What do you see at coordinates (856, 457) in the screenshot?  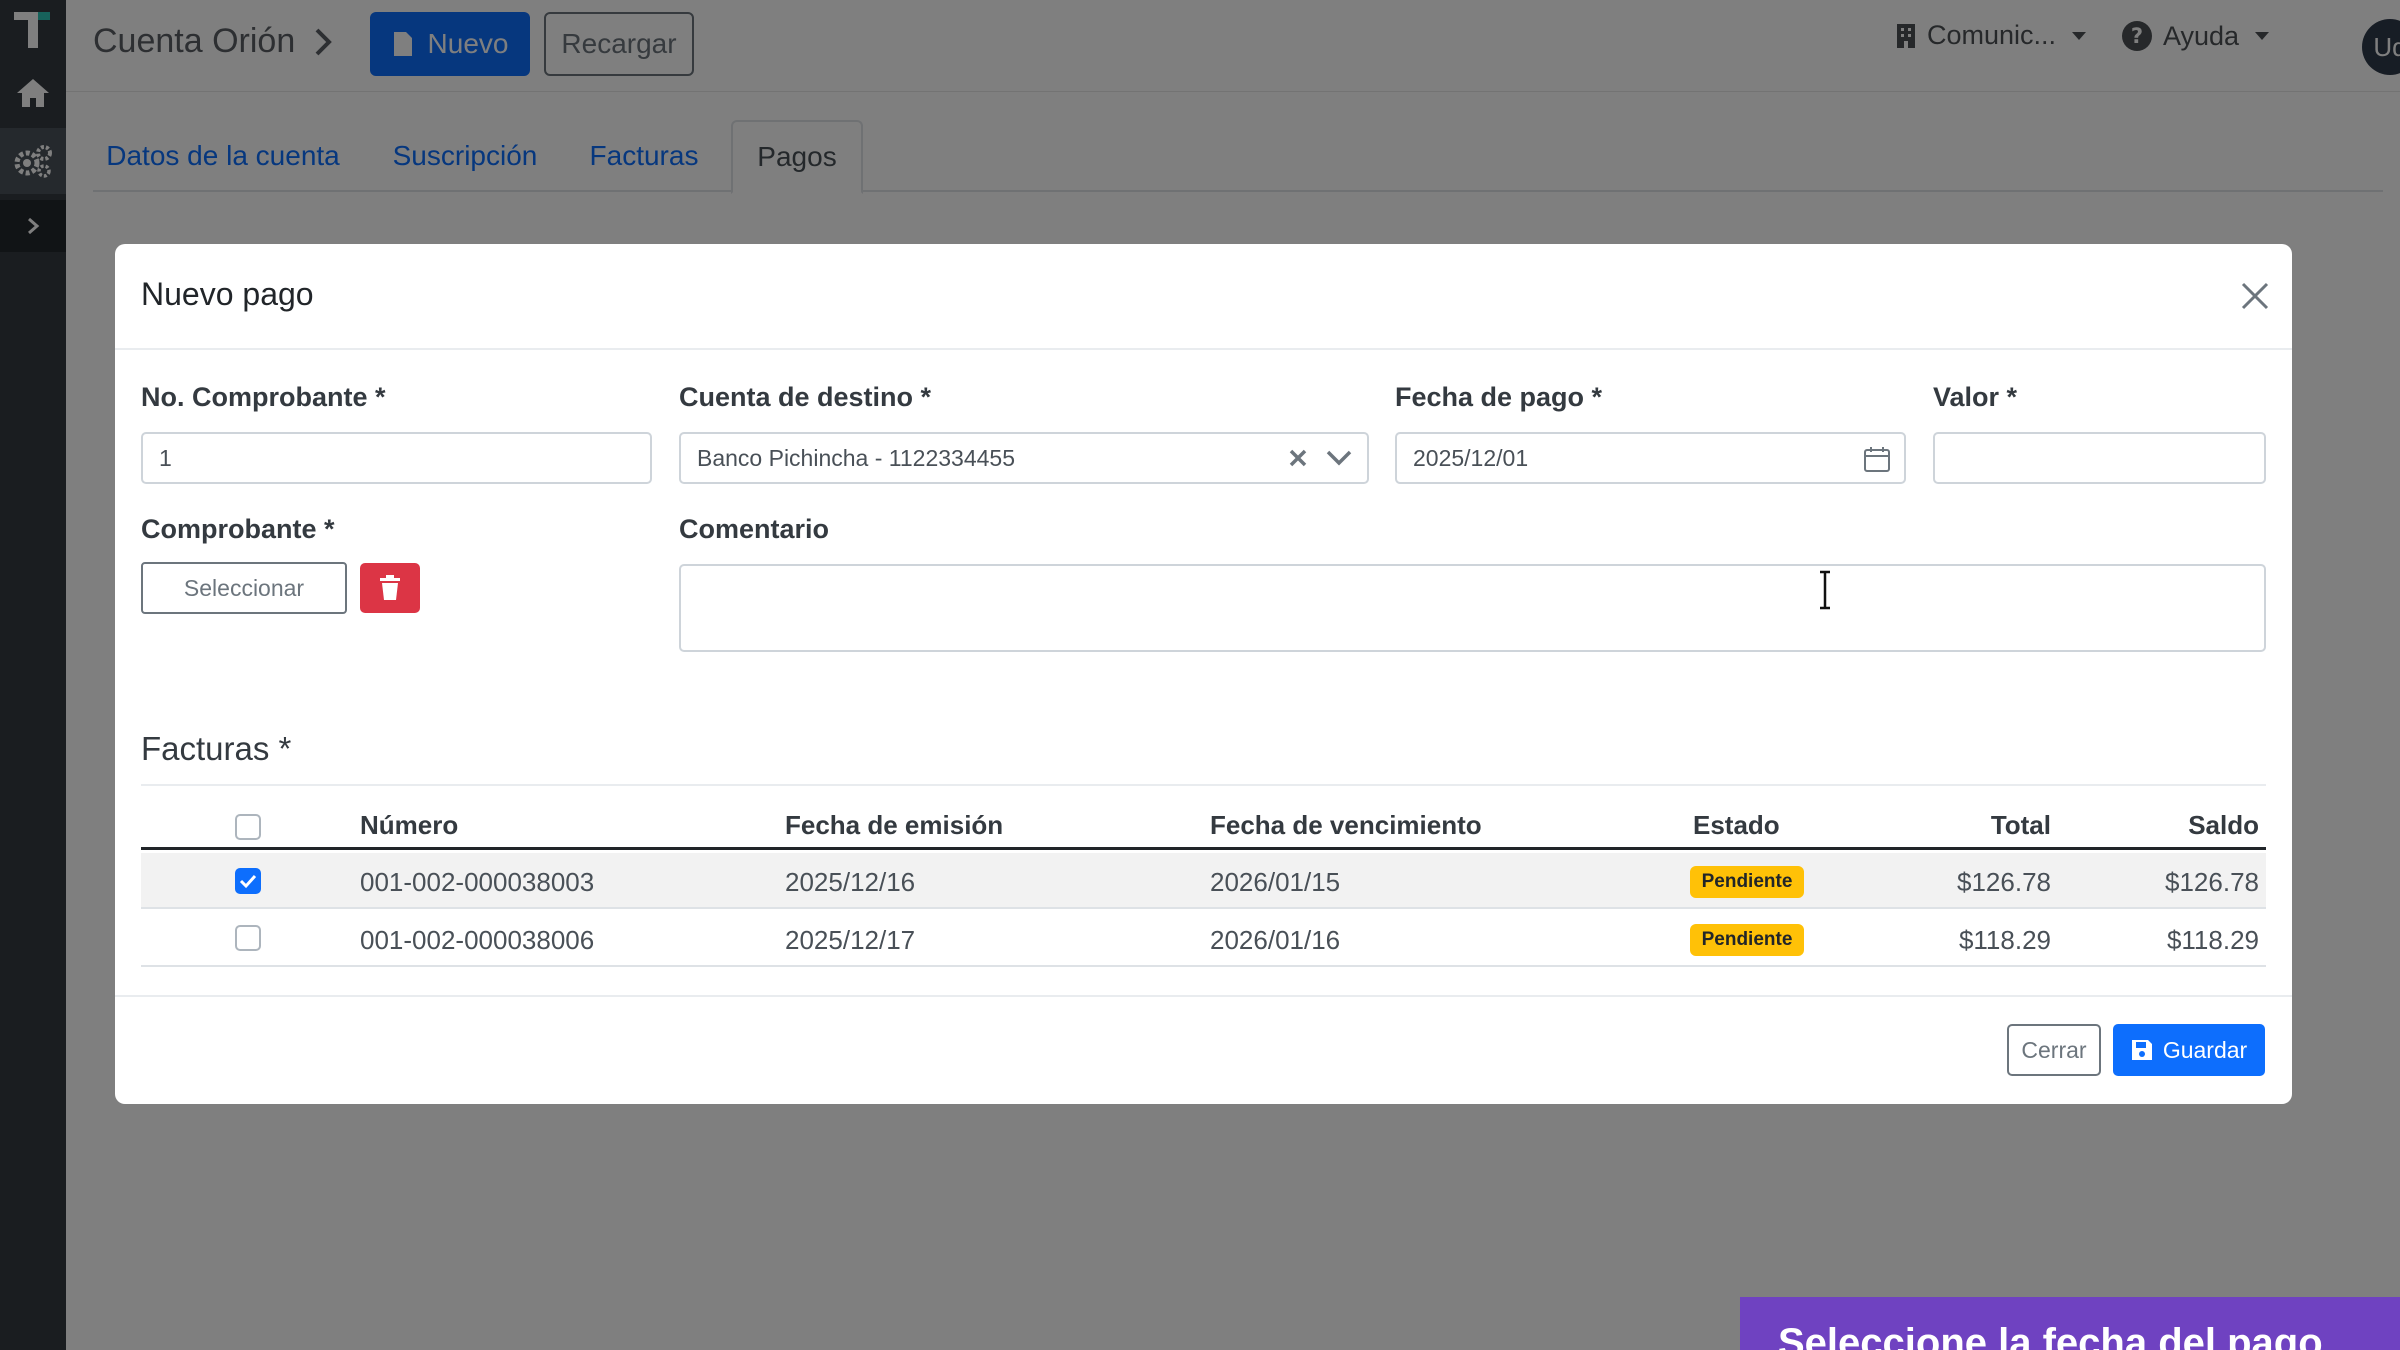 I see `destination-account-value: Banco Pichincha - 1122334455` at bounding box center [856, 457].